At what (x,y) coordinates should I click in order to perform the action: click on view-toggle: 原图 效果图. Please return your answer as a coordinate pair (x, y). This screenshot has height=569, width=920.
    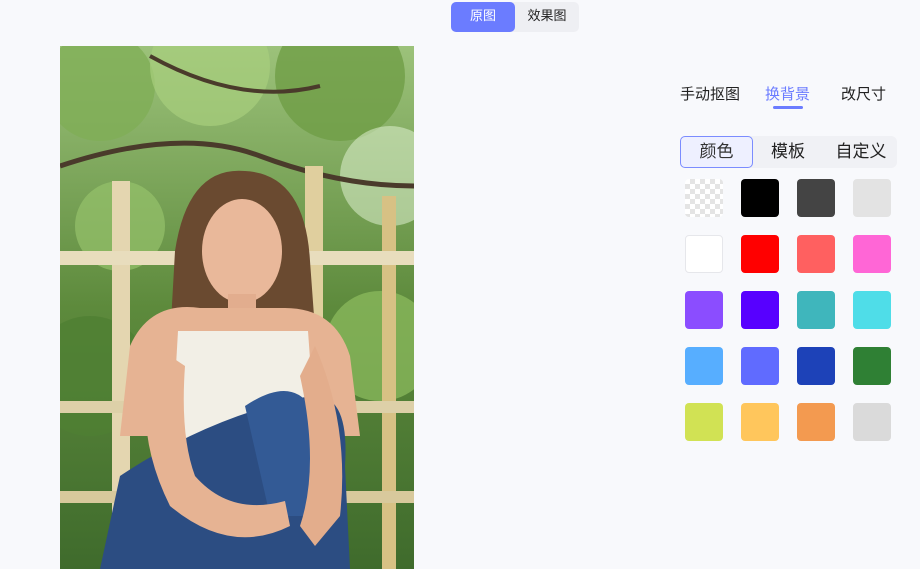
    Looking at the image, I should click on (515, 17).